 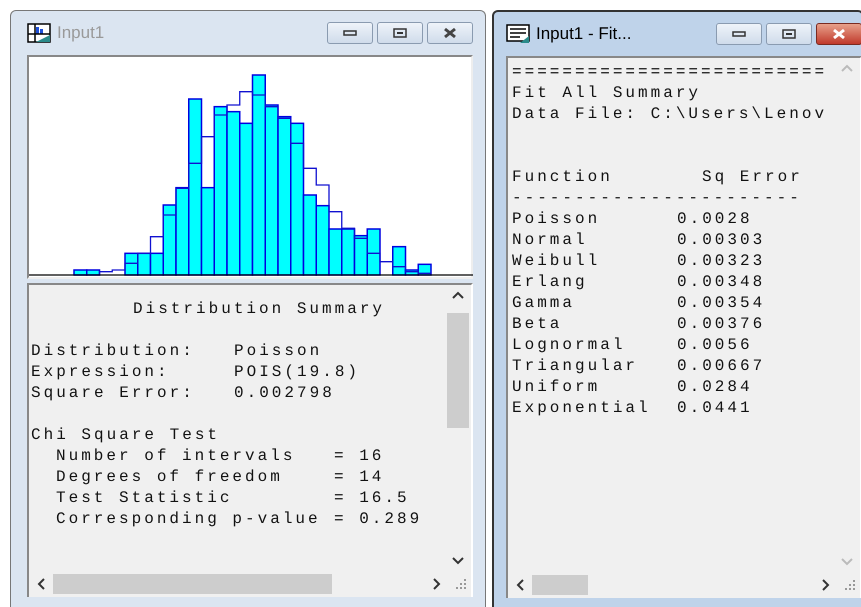 I want to click on error-value: 0.00303, so click(x=721, y=240).